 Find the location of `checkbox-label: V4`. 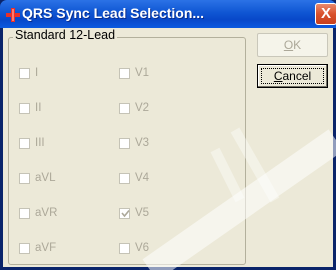

checkbox-label: V4 is located at coordinates (142, 178).